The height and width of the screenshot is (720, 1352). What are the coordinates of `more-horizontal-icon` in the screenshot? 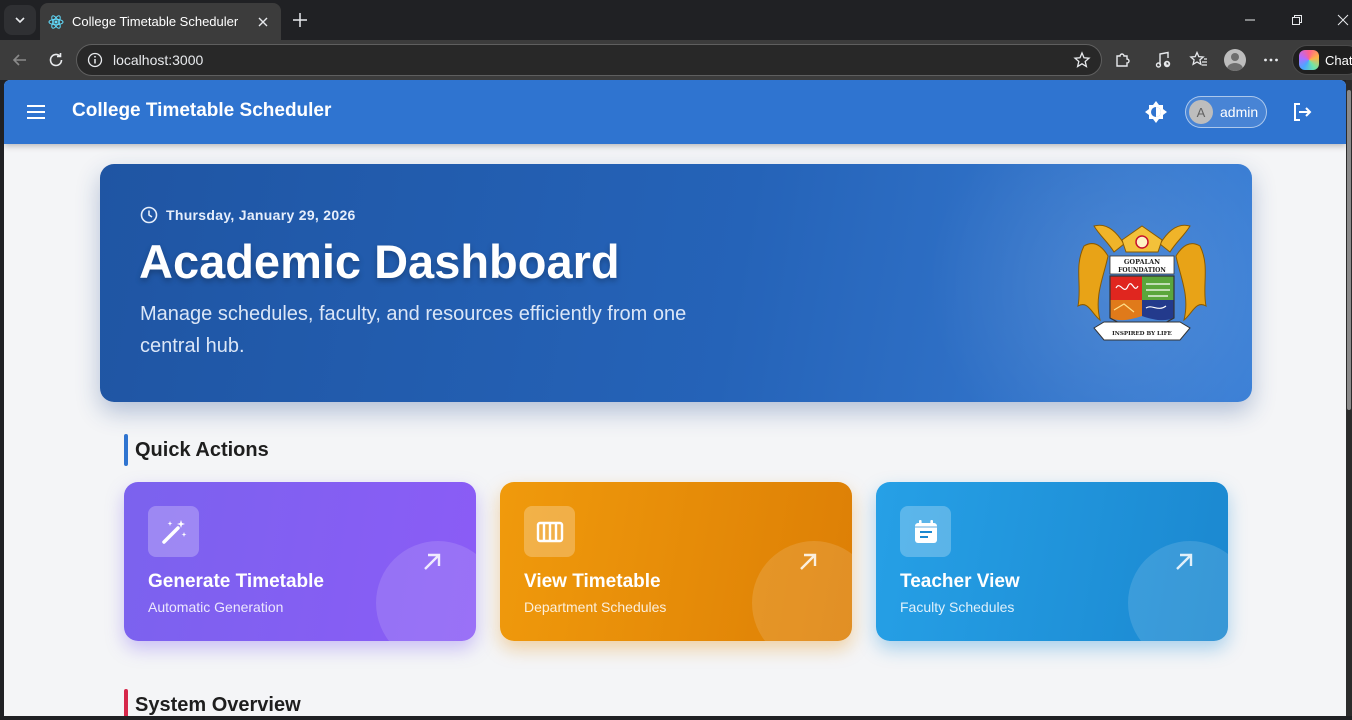 It's located at (1271, 60).